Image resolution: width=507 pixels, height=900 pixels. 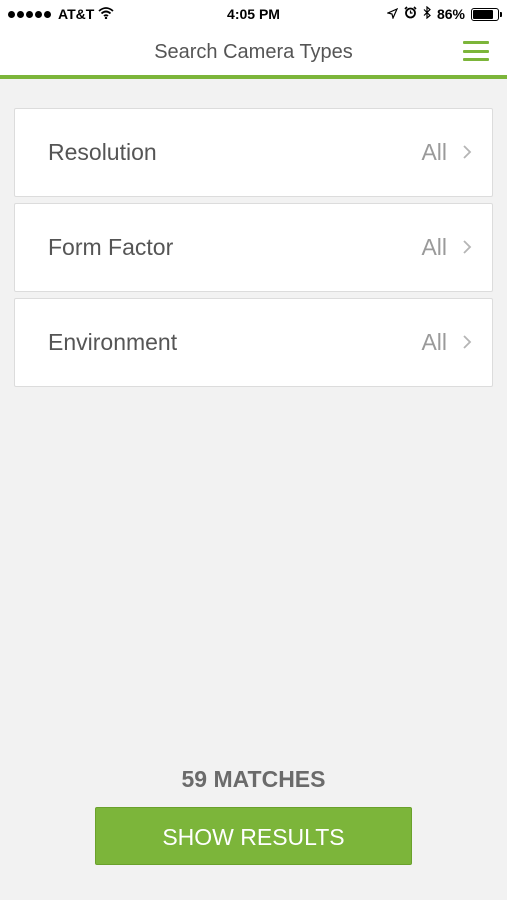 I want to click on status-right: 86%, so click(x=444, y=13).